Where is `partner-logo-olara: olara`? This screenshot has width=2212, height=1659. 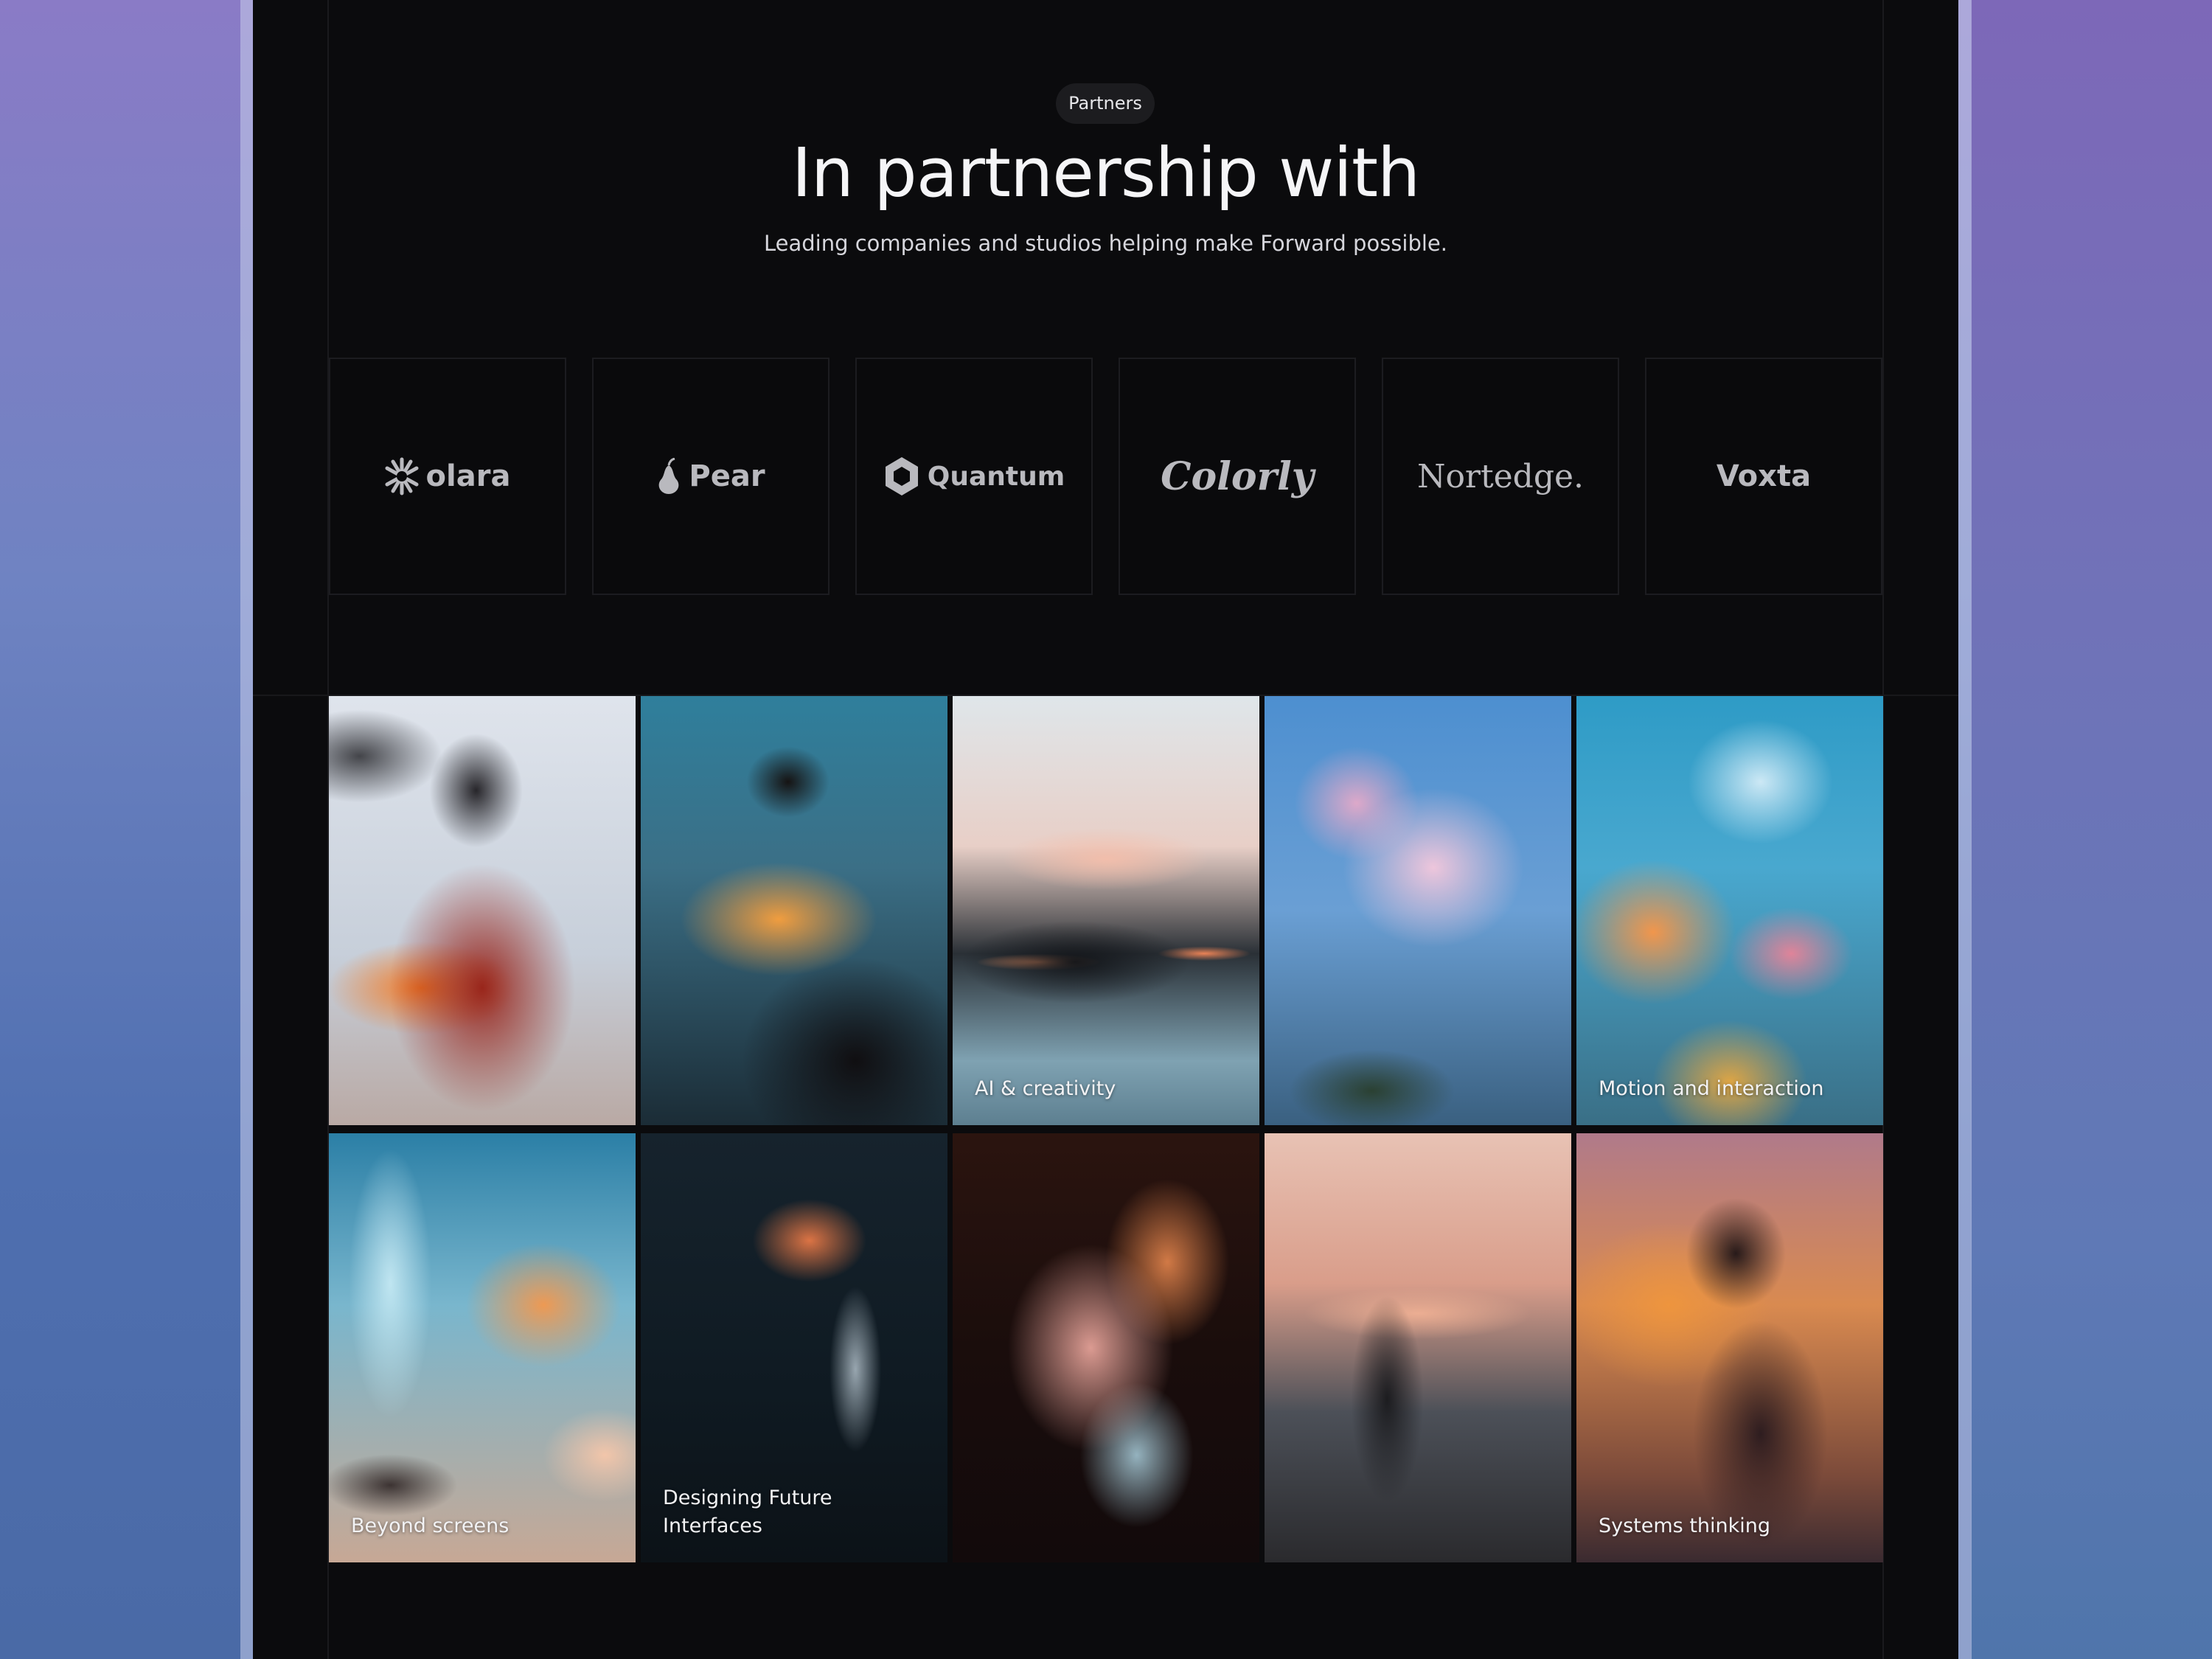
partner-logo-olara: olara is located at coordinates (447, 476).